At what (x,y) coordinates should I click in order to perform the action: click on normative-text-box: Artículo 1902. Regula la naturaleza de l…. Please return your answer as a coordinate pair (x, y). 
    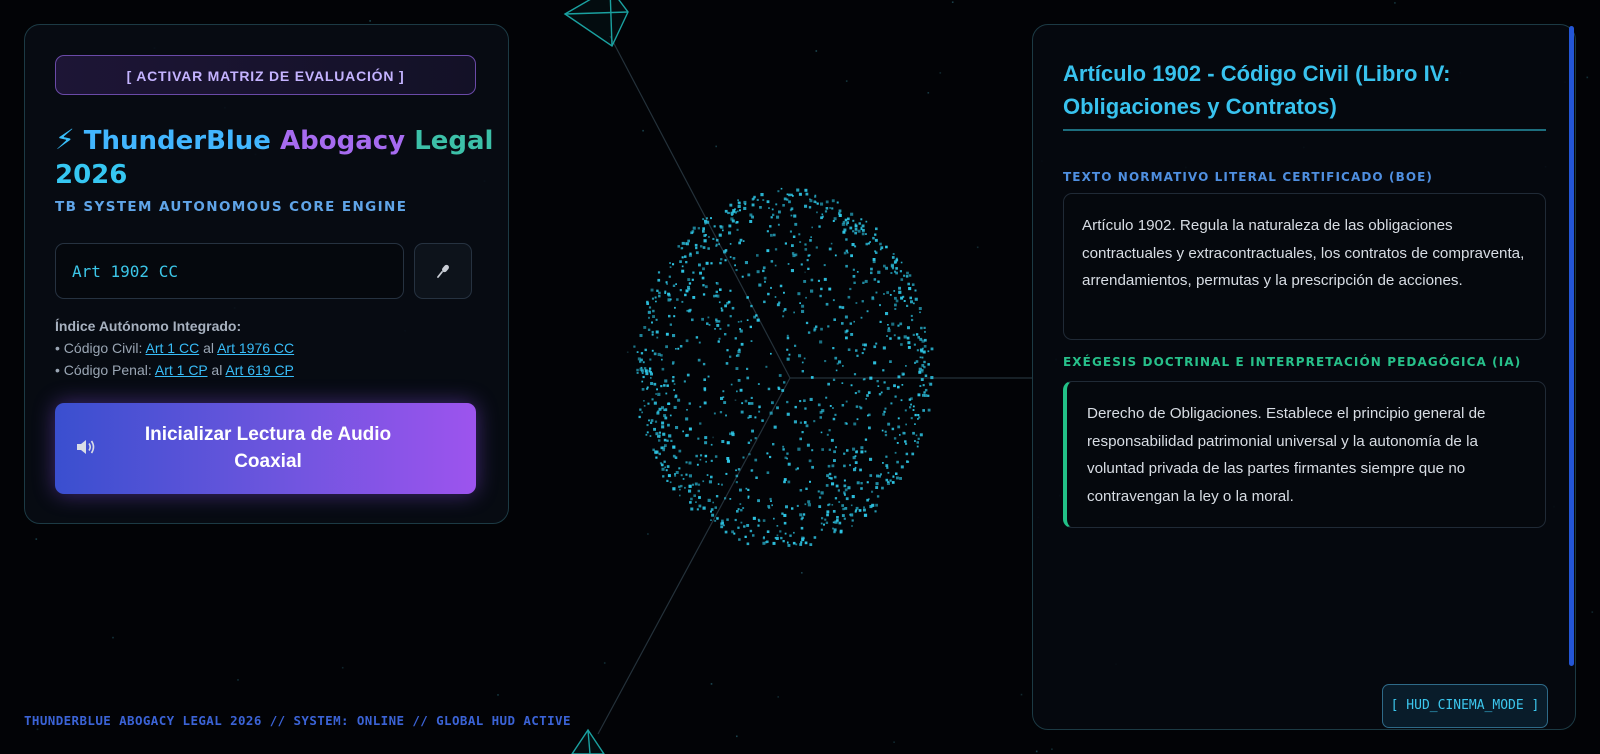
    Looking at the image, I should click on (1304, 266).